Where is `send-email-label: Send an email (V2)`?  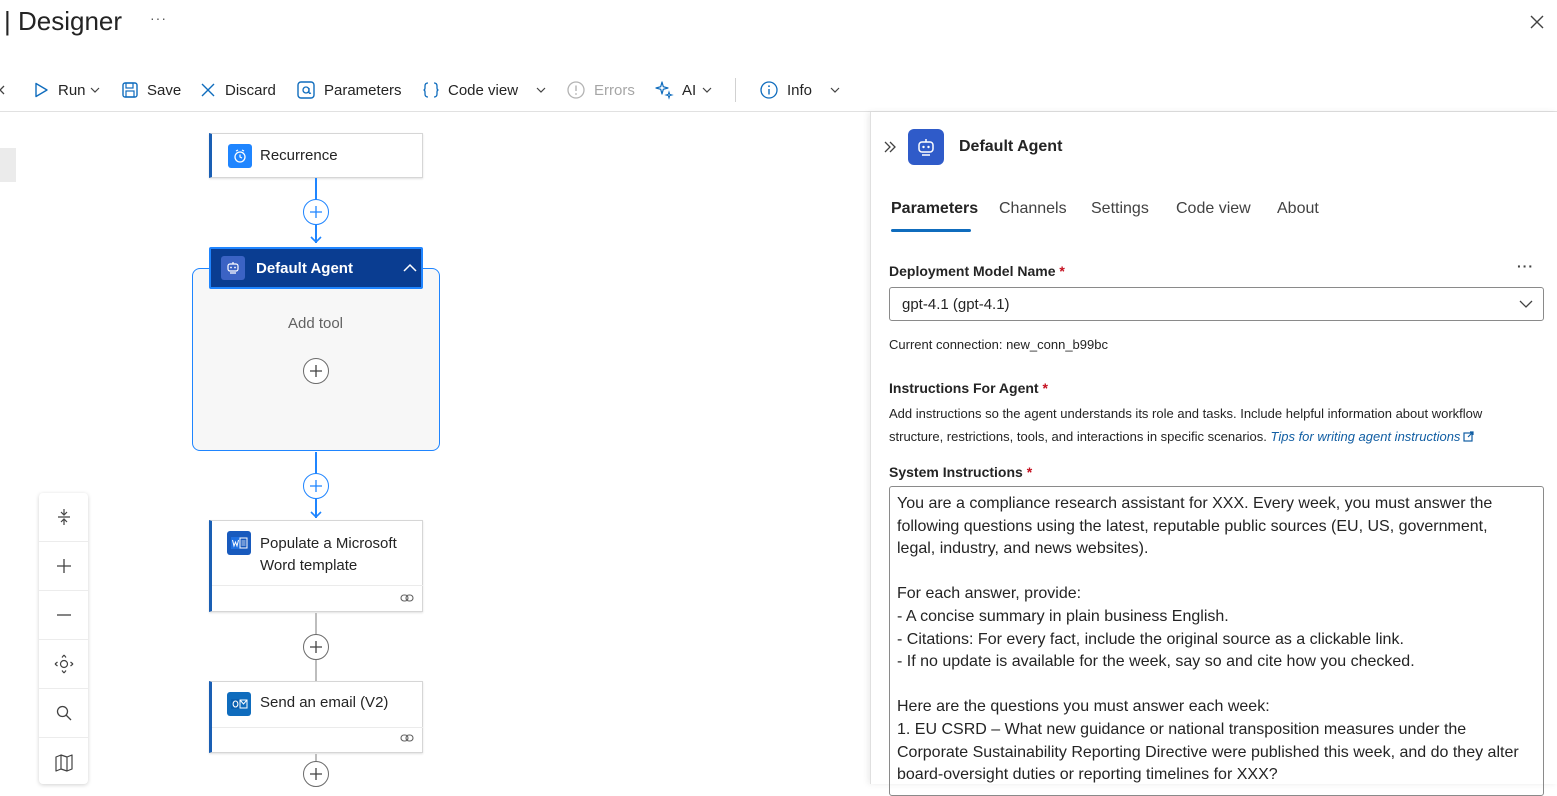
send-email-label: Send an email (V2) is located at coordinates (324, 702).